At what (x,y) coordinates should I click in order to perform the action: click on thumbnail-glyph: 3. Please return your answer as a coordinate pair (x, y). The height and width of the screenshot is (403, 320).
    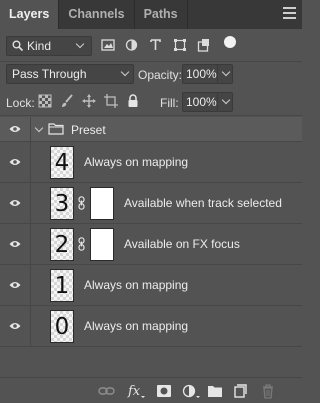
    Looking at the image, I should click on (62, 204).